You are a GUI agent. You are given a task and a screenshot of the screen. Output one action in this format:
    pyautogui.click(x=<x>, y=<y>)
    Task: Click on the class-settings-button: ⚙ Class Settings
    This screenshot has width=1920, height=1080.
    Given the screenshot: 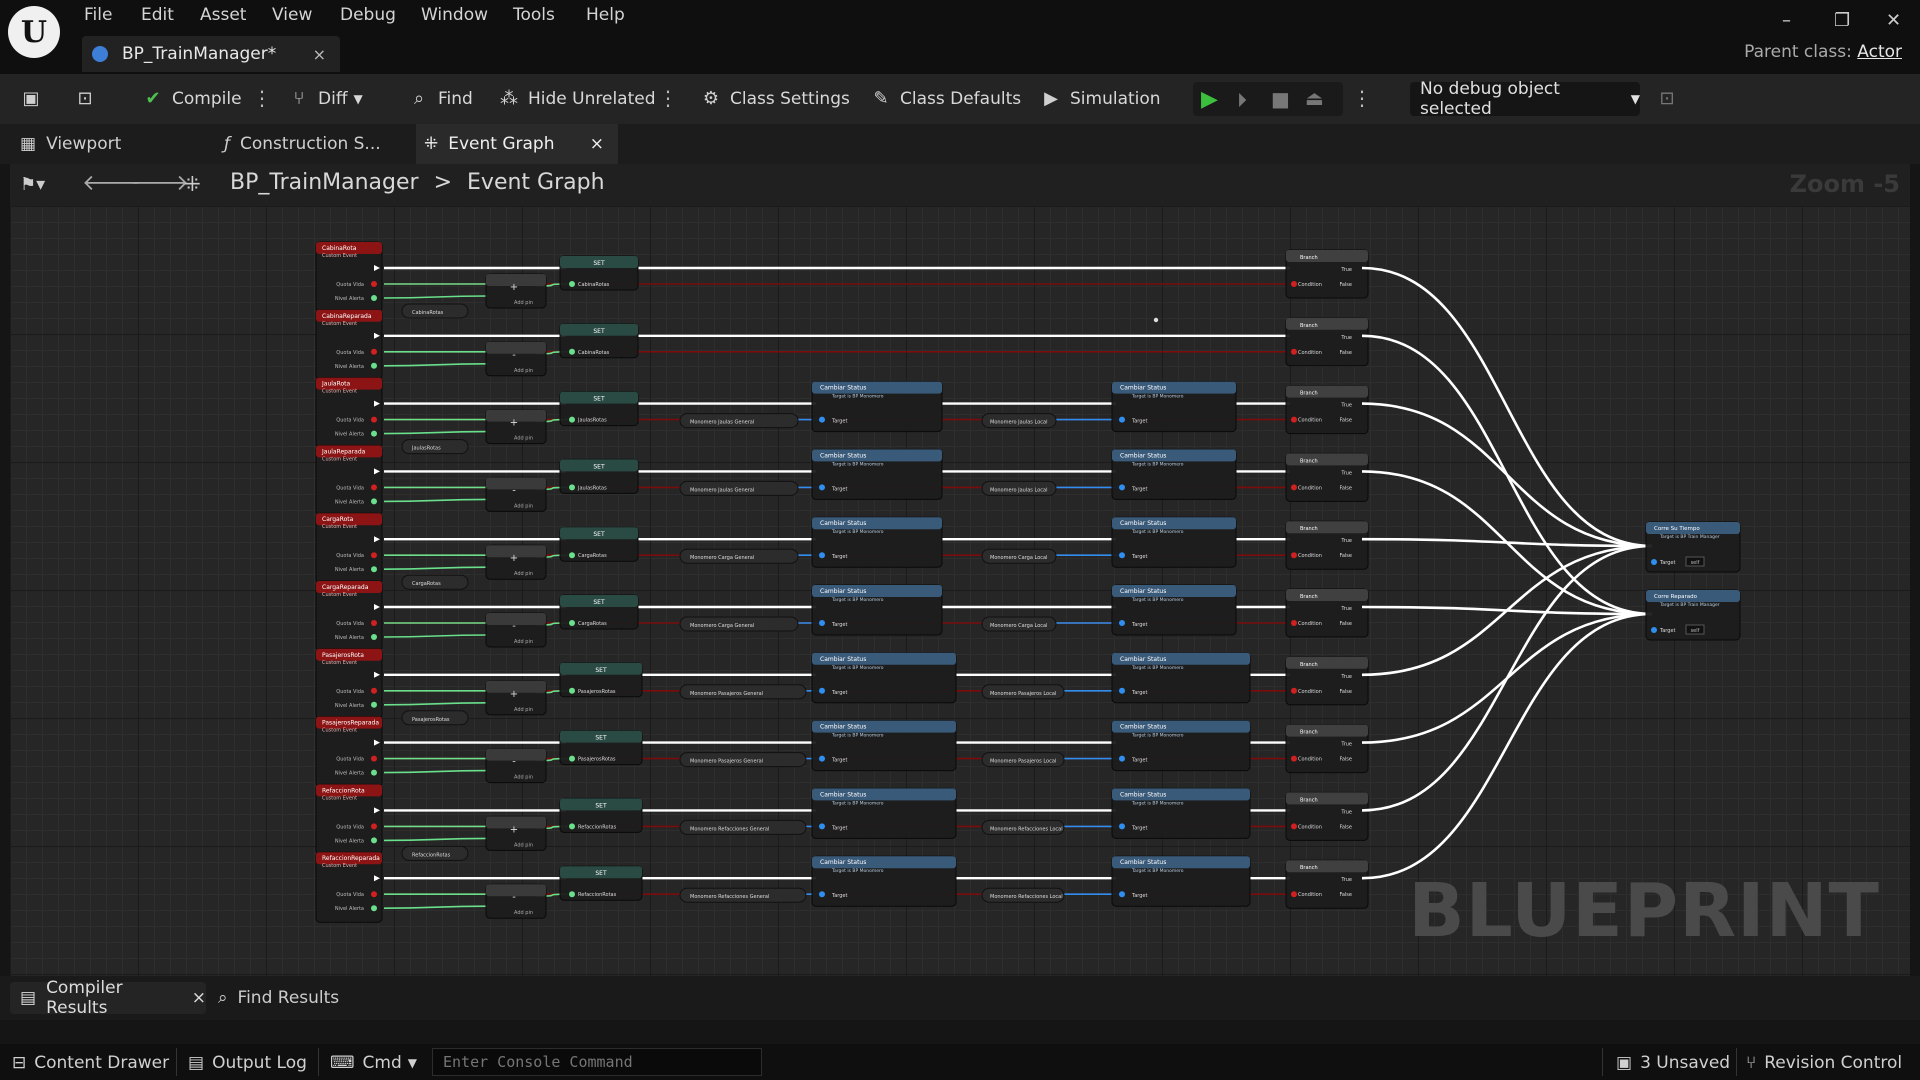 What is the action you would take?
    pyautogui.click(x=775, y=99)
    